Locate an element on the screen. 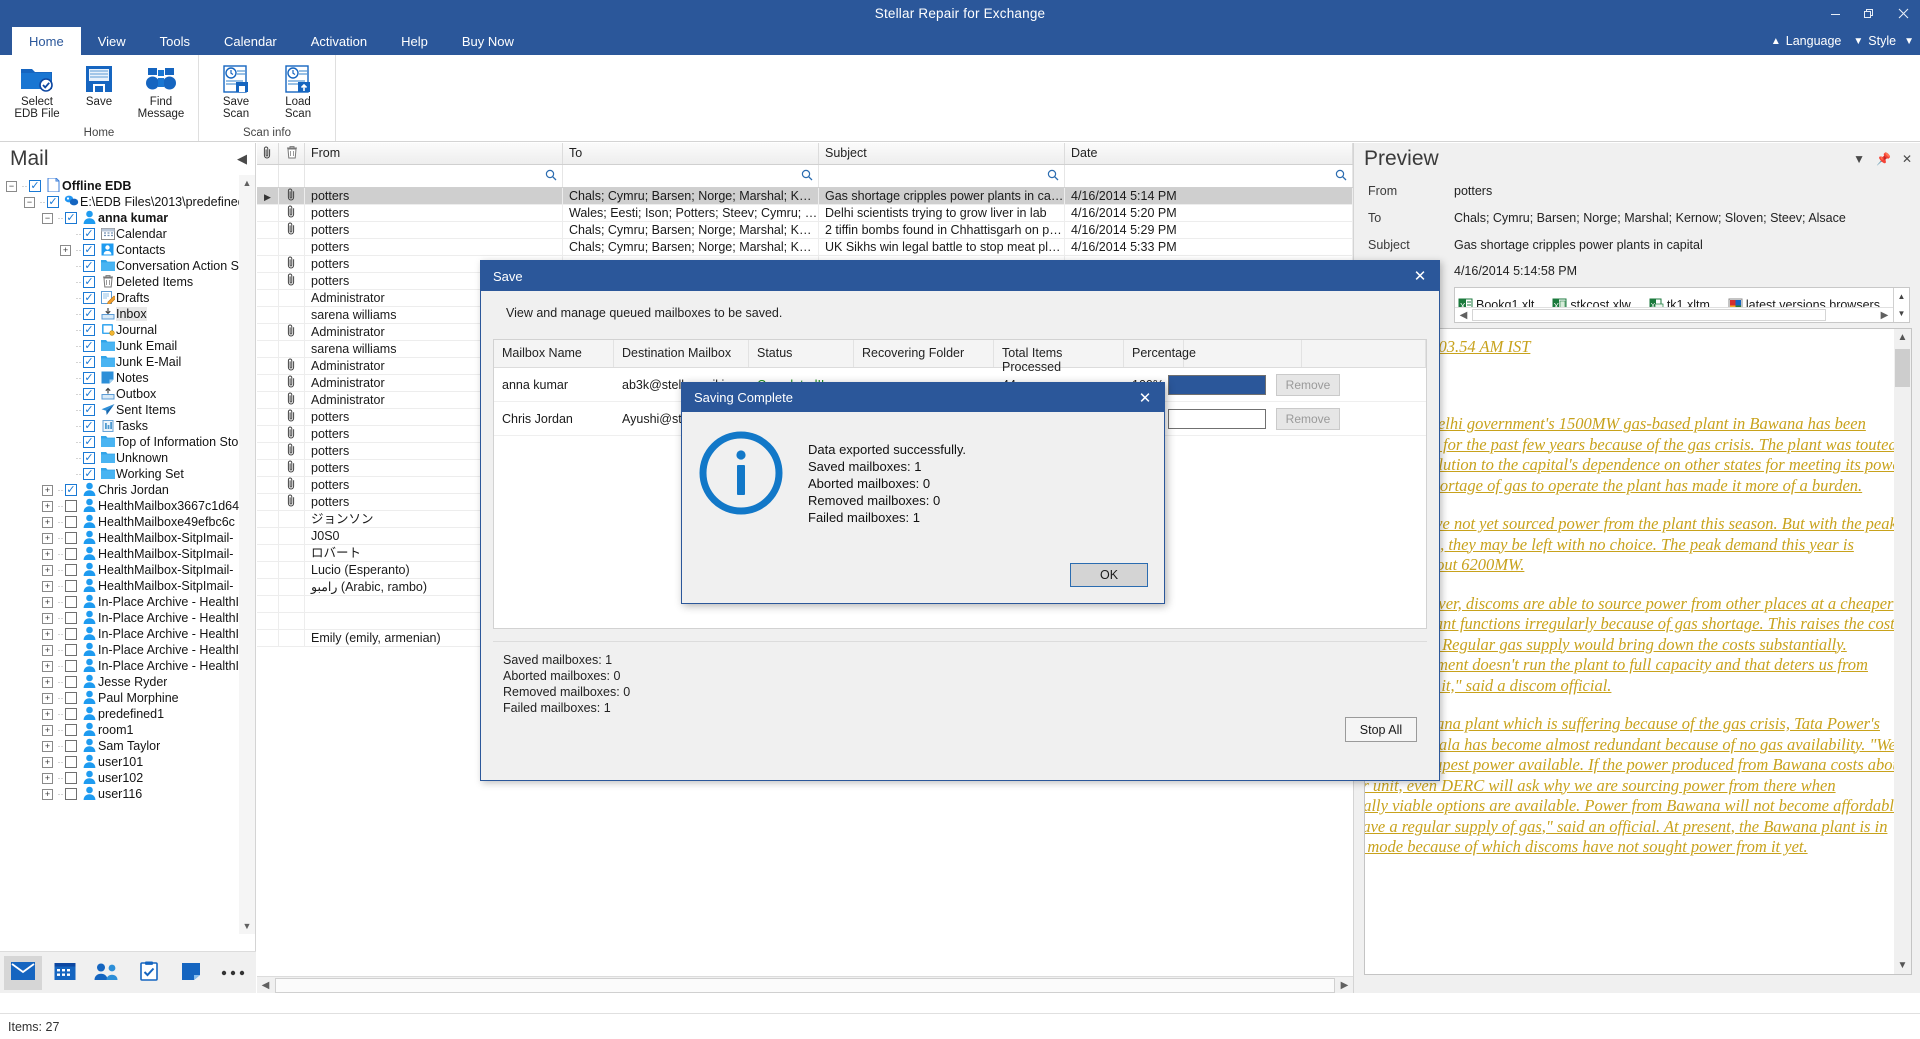 The image size is (1920, 1039). nav-calendar-grid is located at coordinates (65, 973).